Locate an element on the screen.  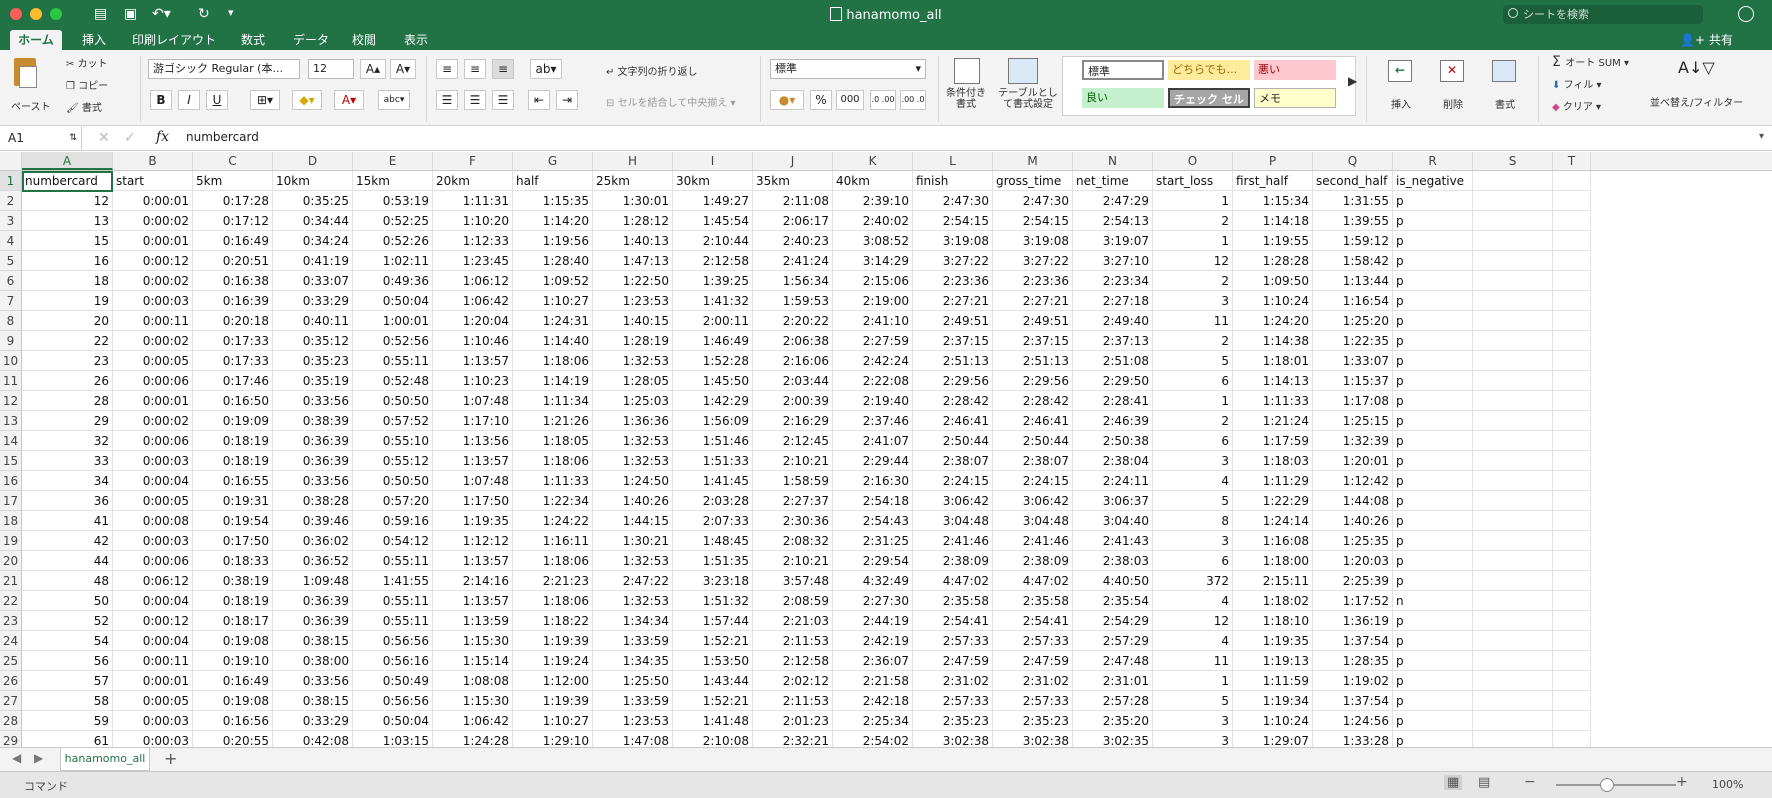
table-cell: 2:10:21 is located at coordinates (793, 561).